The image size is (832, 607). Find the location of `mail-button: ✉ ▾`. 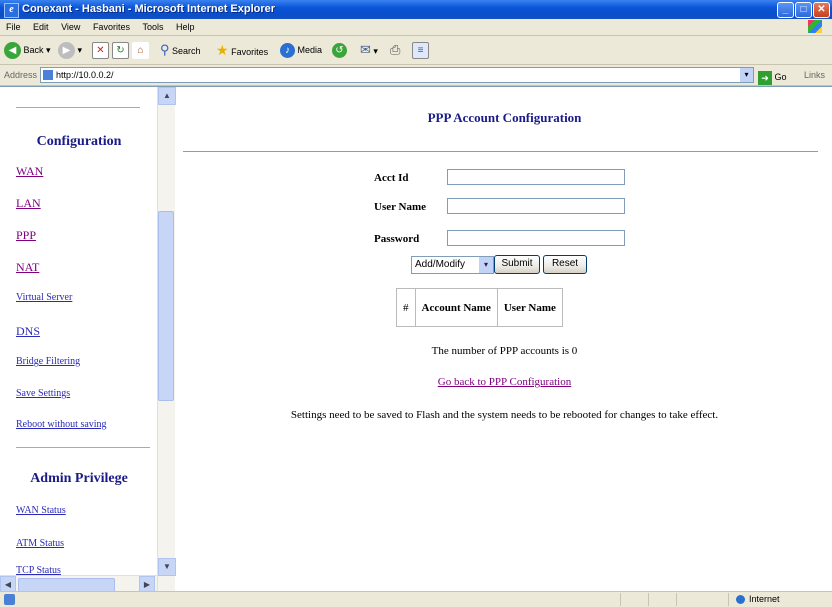

mail-button: ✉ ▾ is located at coordinates (369, 50).